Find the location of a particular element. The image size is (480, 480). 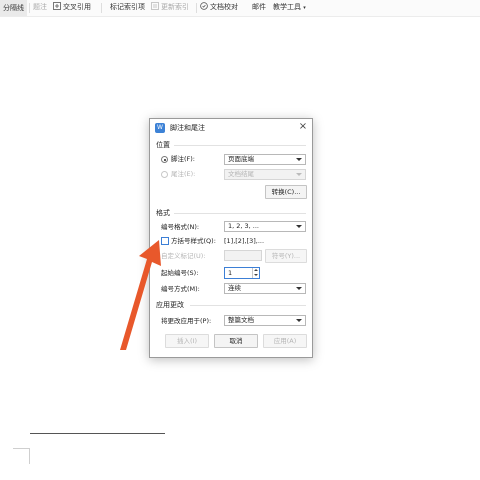

arrow-icon is located at coordinates (140, 295).